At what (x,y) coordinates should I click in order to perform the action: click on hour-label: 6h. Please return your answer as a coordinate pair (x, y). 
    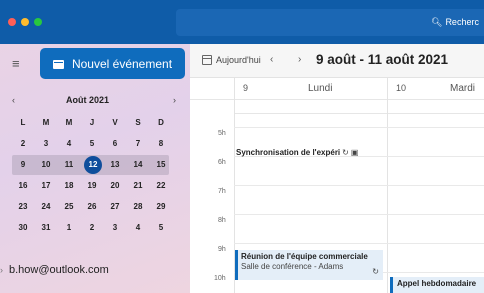
    Looking at the image, I should click on (222, 162).